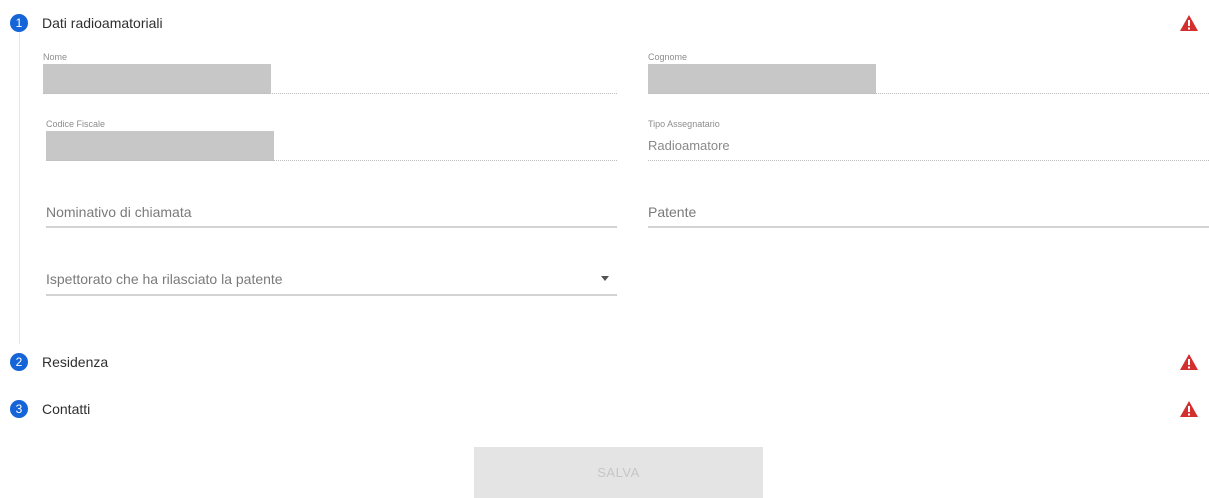 The height and width of the screenshot is (498, 1209). Describe the element at coordinates (604, 23) in the screenshot. I see `step-1-header: 1 Dati radioamatoriali` at that location.